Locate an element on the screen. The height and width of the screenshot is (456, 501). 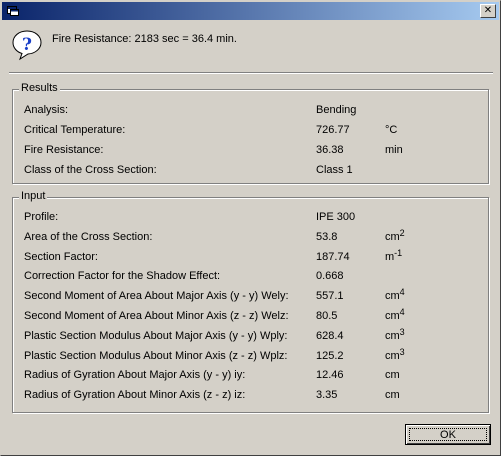
row-value: 3.35 is located at coordinates (327, 395).